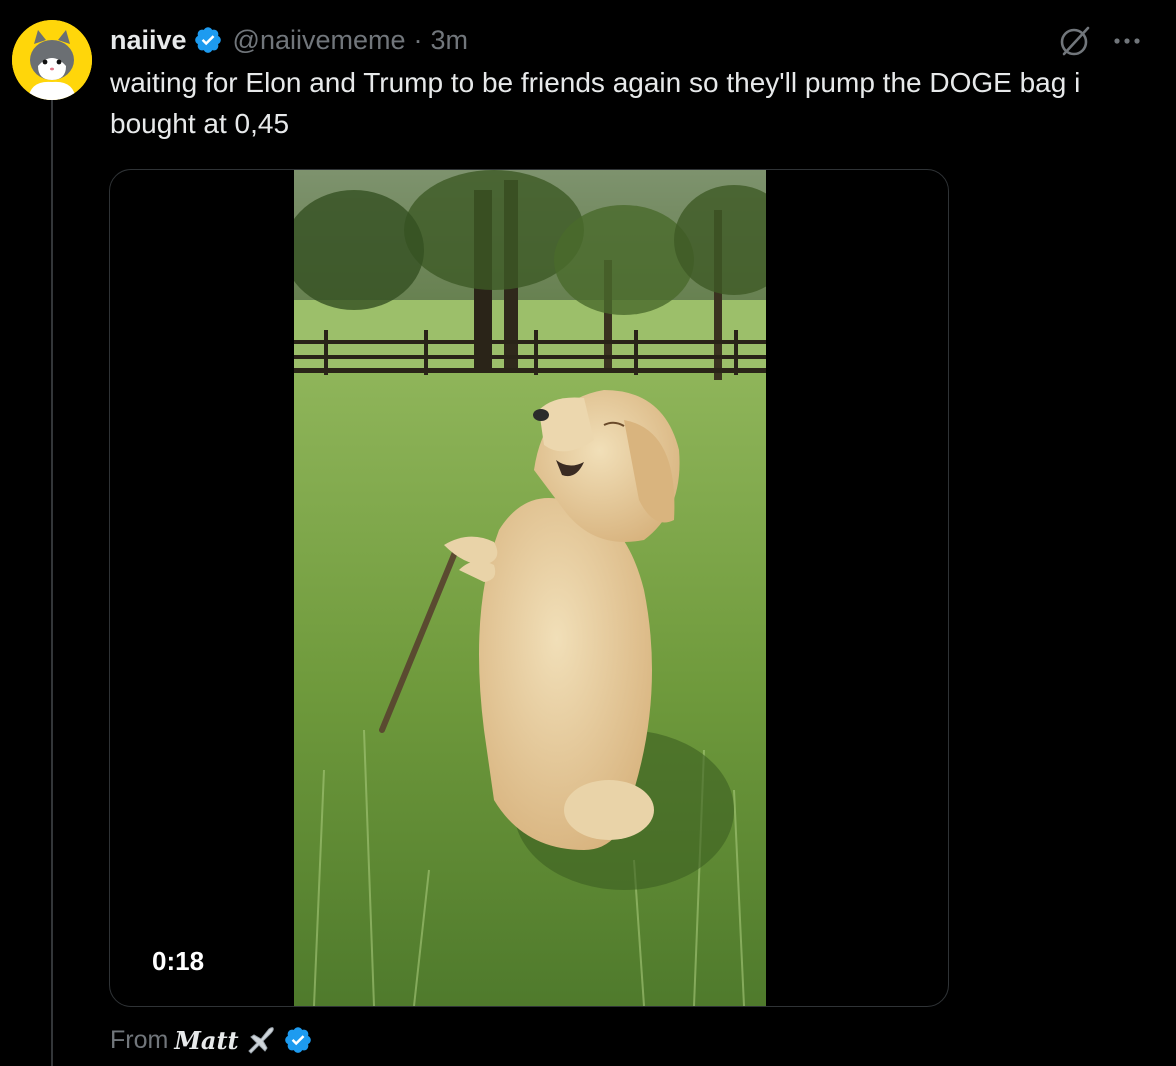  I want to click on display-name: naiive, so click(148, 40).